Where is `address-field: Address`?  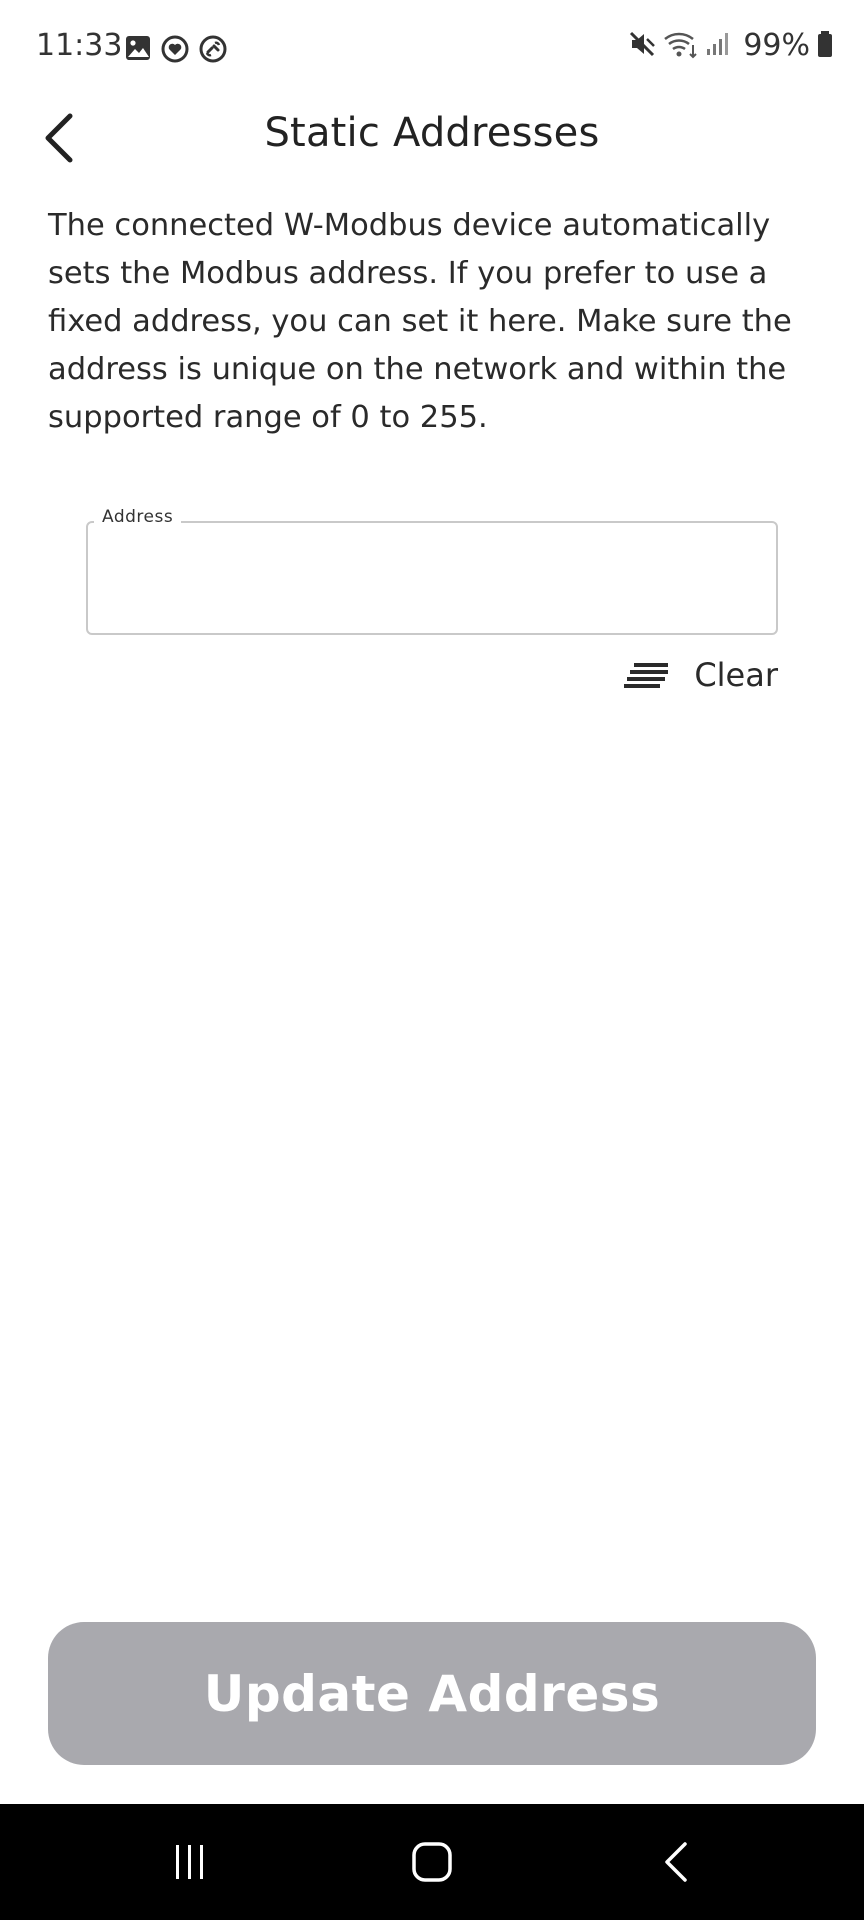 address-field: Address is located at coordinates (432, 571).